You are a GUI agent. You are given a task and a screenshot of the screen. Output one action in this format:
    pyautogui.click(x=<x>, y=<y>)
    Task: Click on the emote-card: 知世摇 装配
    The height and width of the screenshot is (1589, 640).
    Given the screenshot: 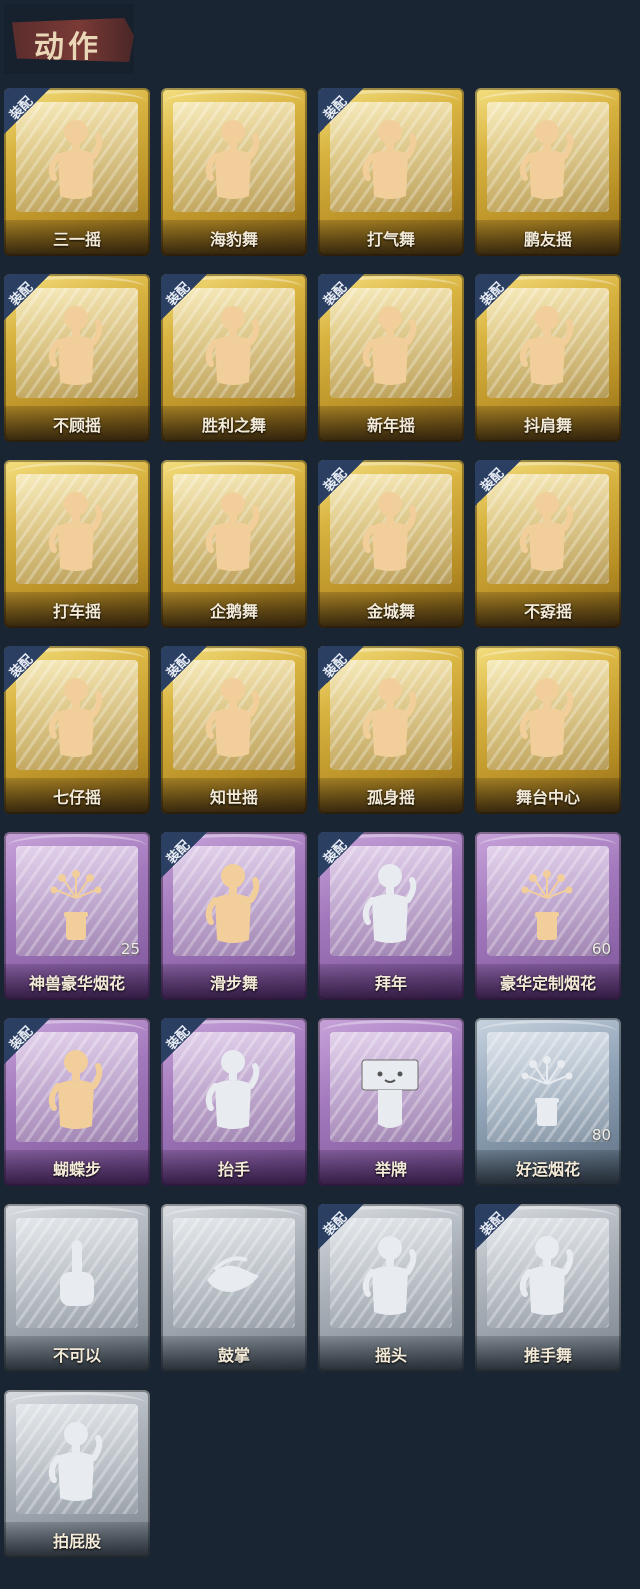 What is the action you would take?
    pyautogui.click(x=234, y=730)
    